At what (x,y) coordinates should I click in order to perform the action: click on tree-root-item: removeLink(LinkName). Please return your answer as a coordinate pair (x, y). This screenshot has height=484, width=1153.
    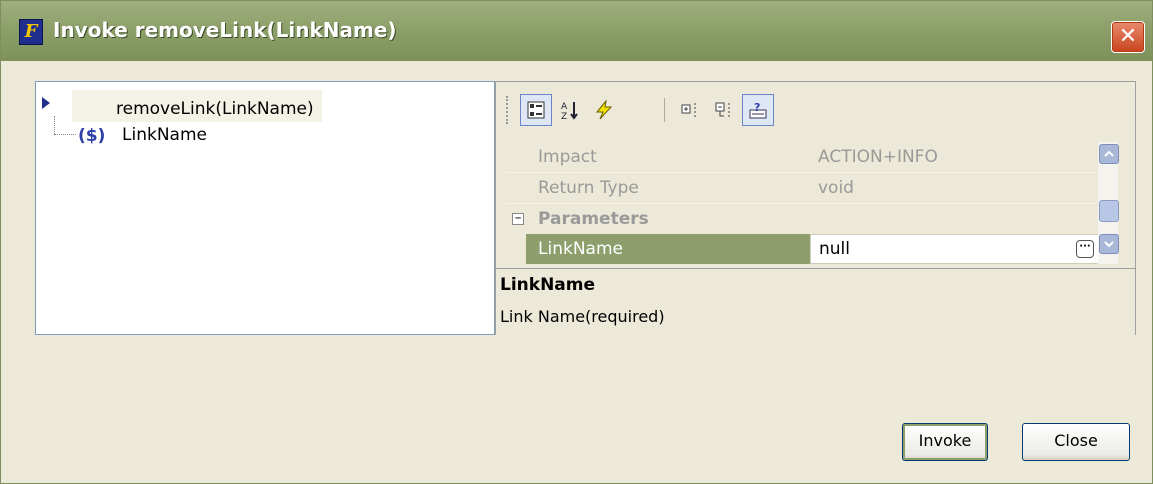
    Looking at the image, I should click on (197, 106).